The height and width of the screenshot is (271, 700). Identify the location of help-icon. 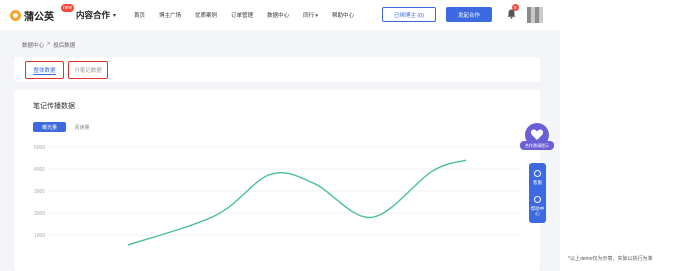
(537, 199).